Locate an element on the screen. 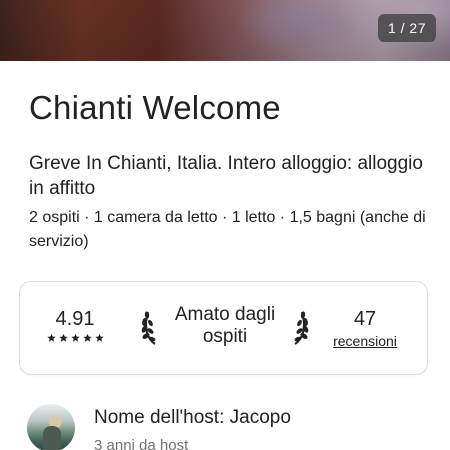  guest-favorite-badge: Amato dagli ospiti is located at coordinates (225, 327).